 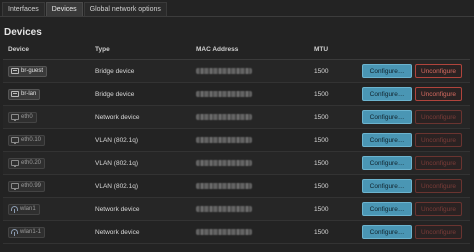 What do you see at coordinates (125, 9) in the screenshot?
I see `tab-global-network-options: Global network options` at bounding box center [125, 9].